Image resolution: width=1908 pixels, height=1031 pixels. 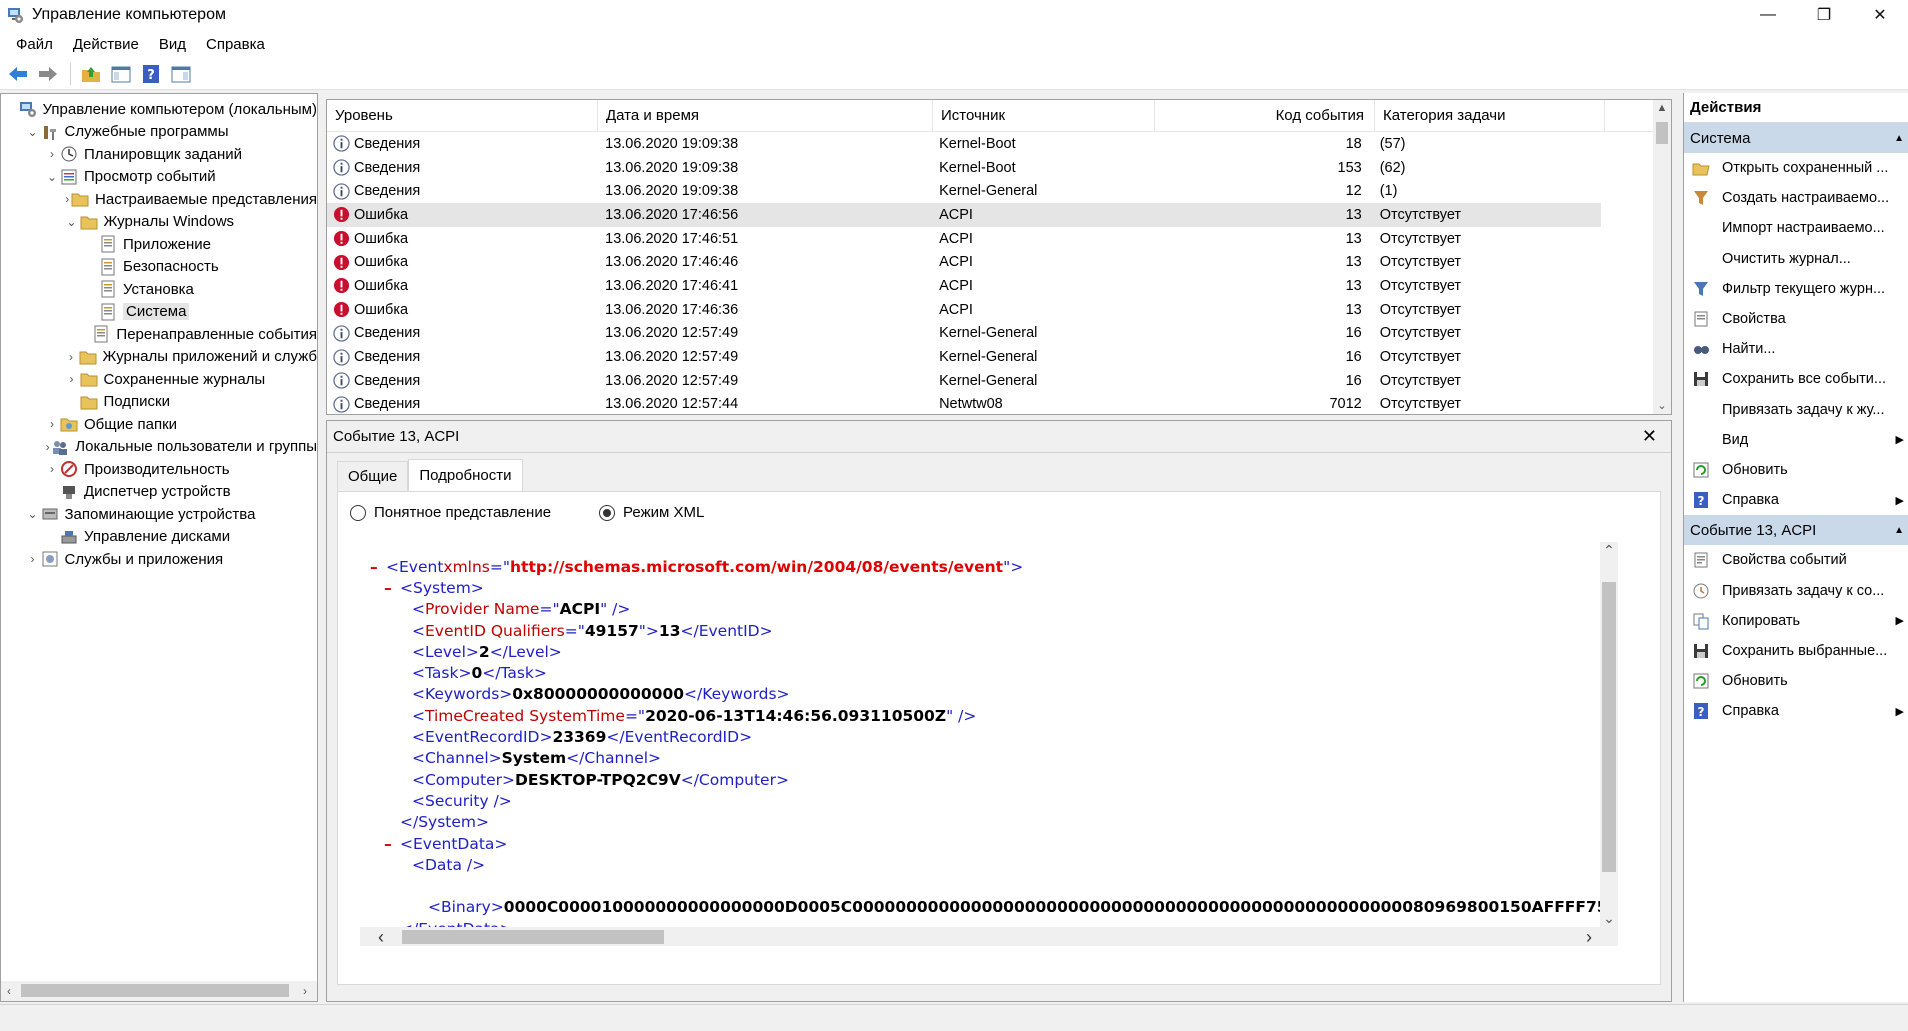 I want to click on show-hide-tree-icon, so click(x=121, y=74).